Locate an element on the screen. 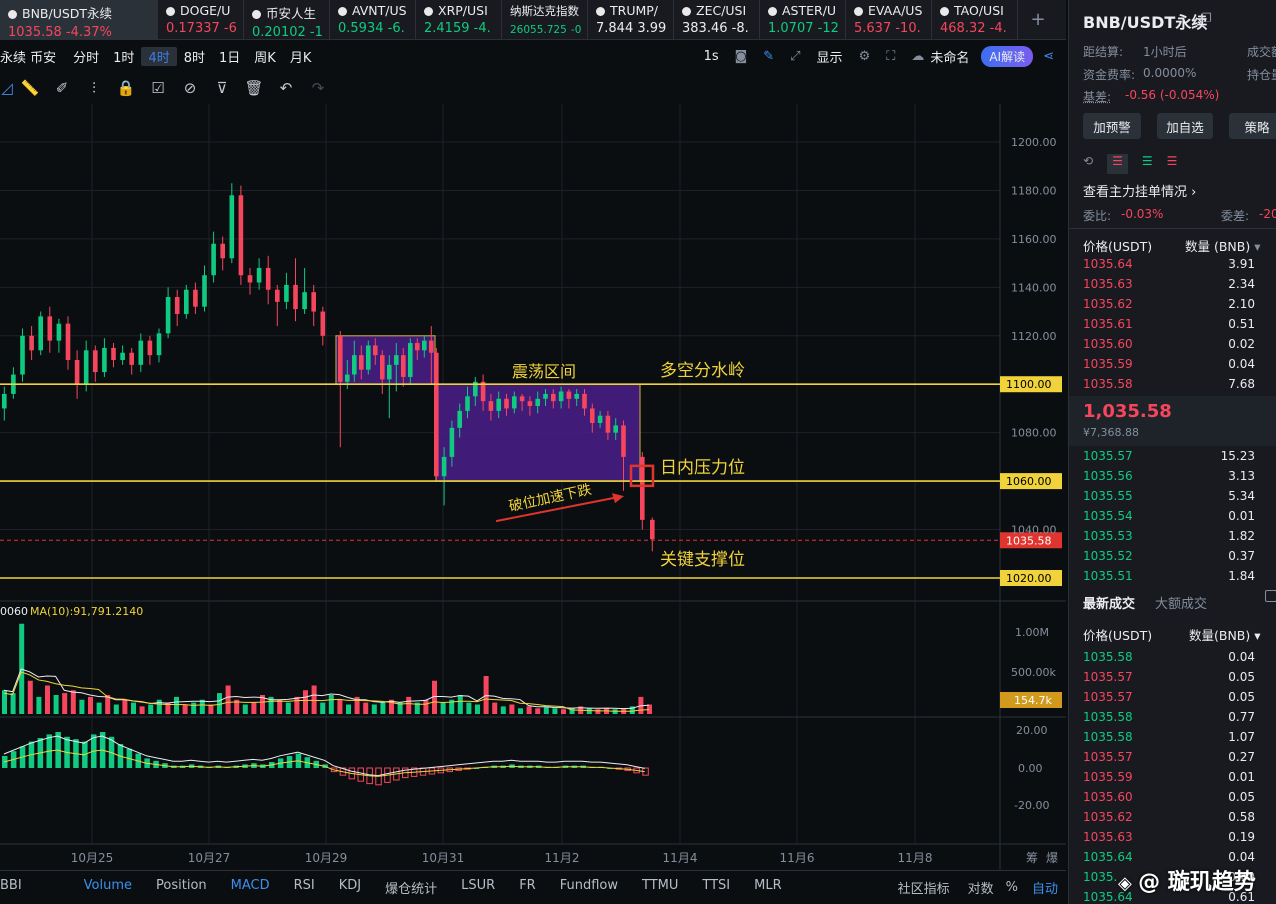  tab-name: XRP/USI is located at coordinates (463, 10).